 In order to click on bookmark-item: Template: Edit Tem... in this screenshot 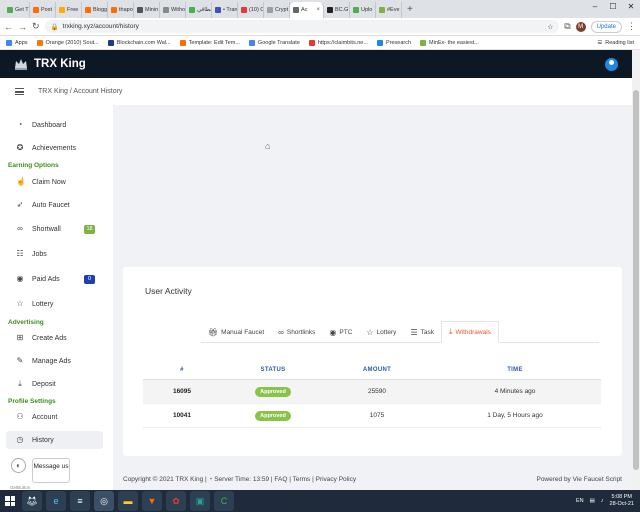, I will do `click(209, 42)`.